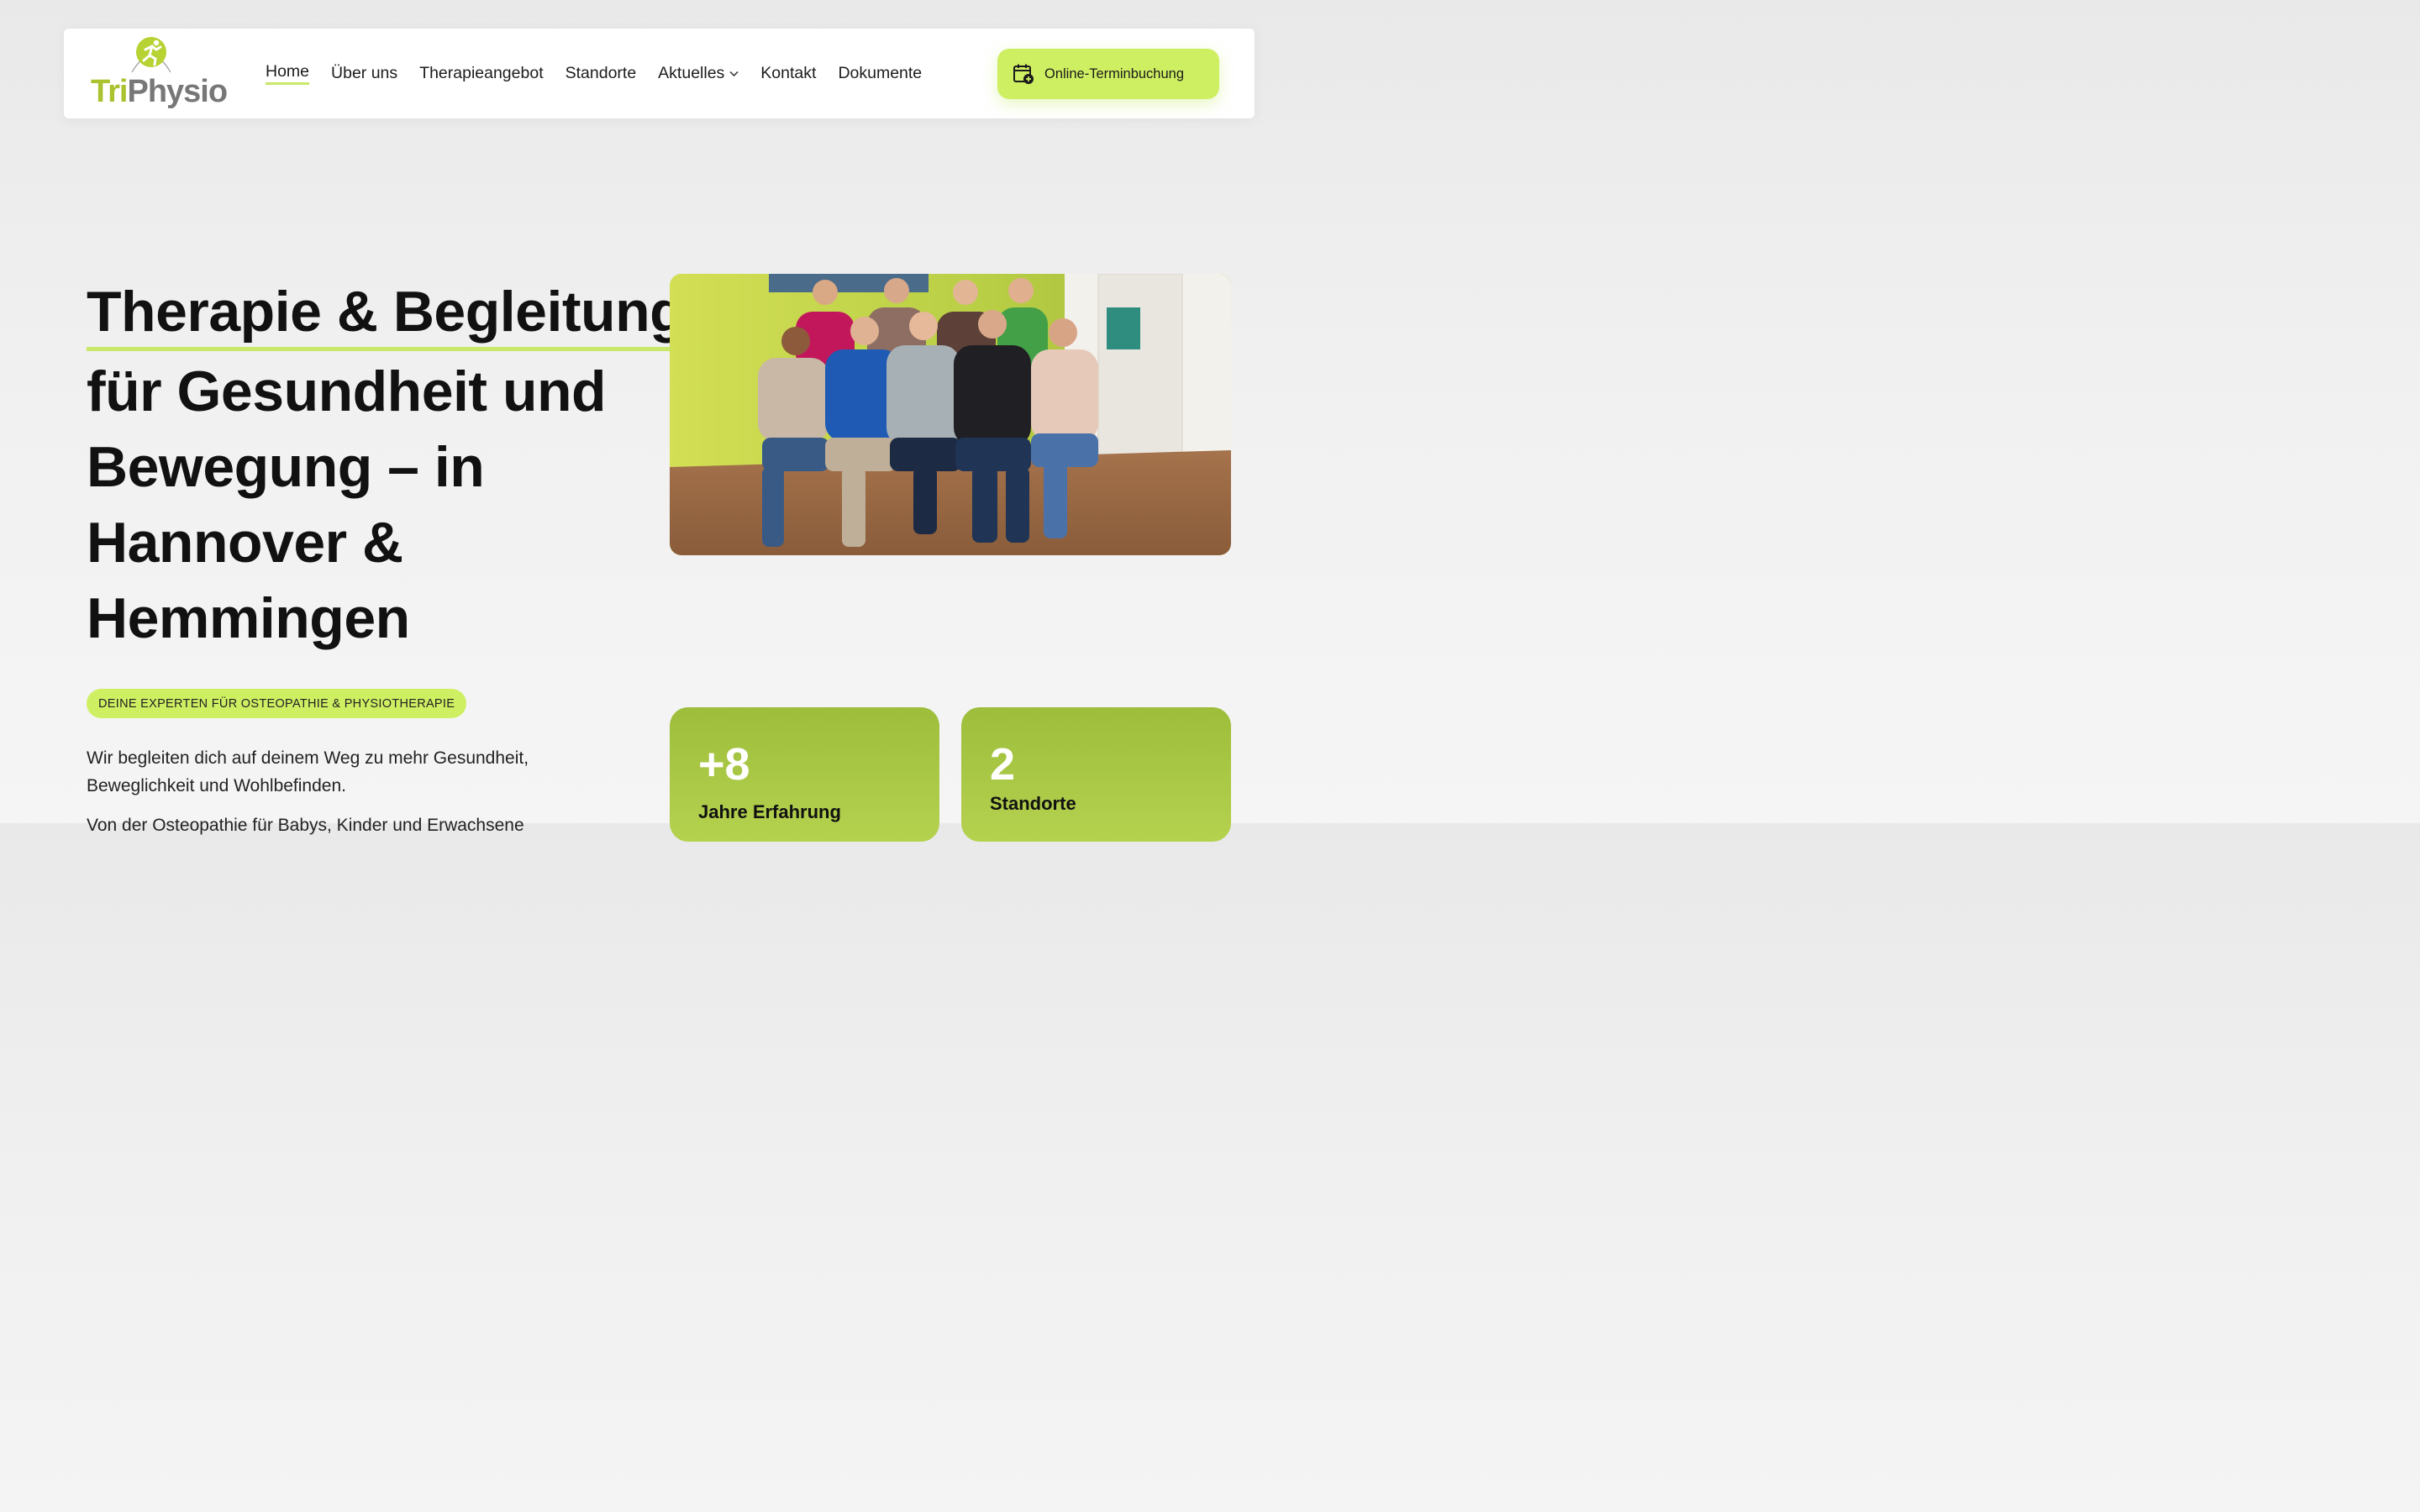 Image resolution: width=2420 pixels, height=1512 pixels. I want to click on stat-card-locations: 2 Standorte, so click(1096, 774).